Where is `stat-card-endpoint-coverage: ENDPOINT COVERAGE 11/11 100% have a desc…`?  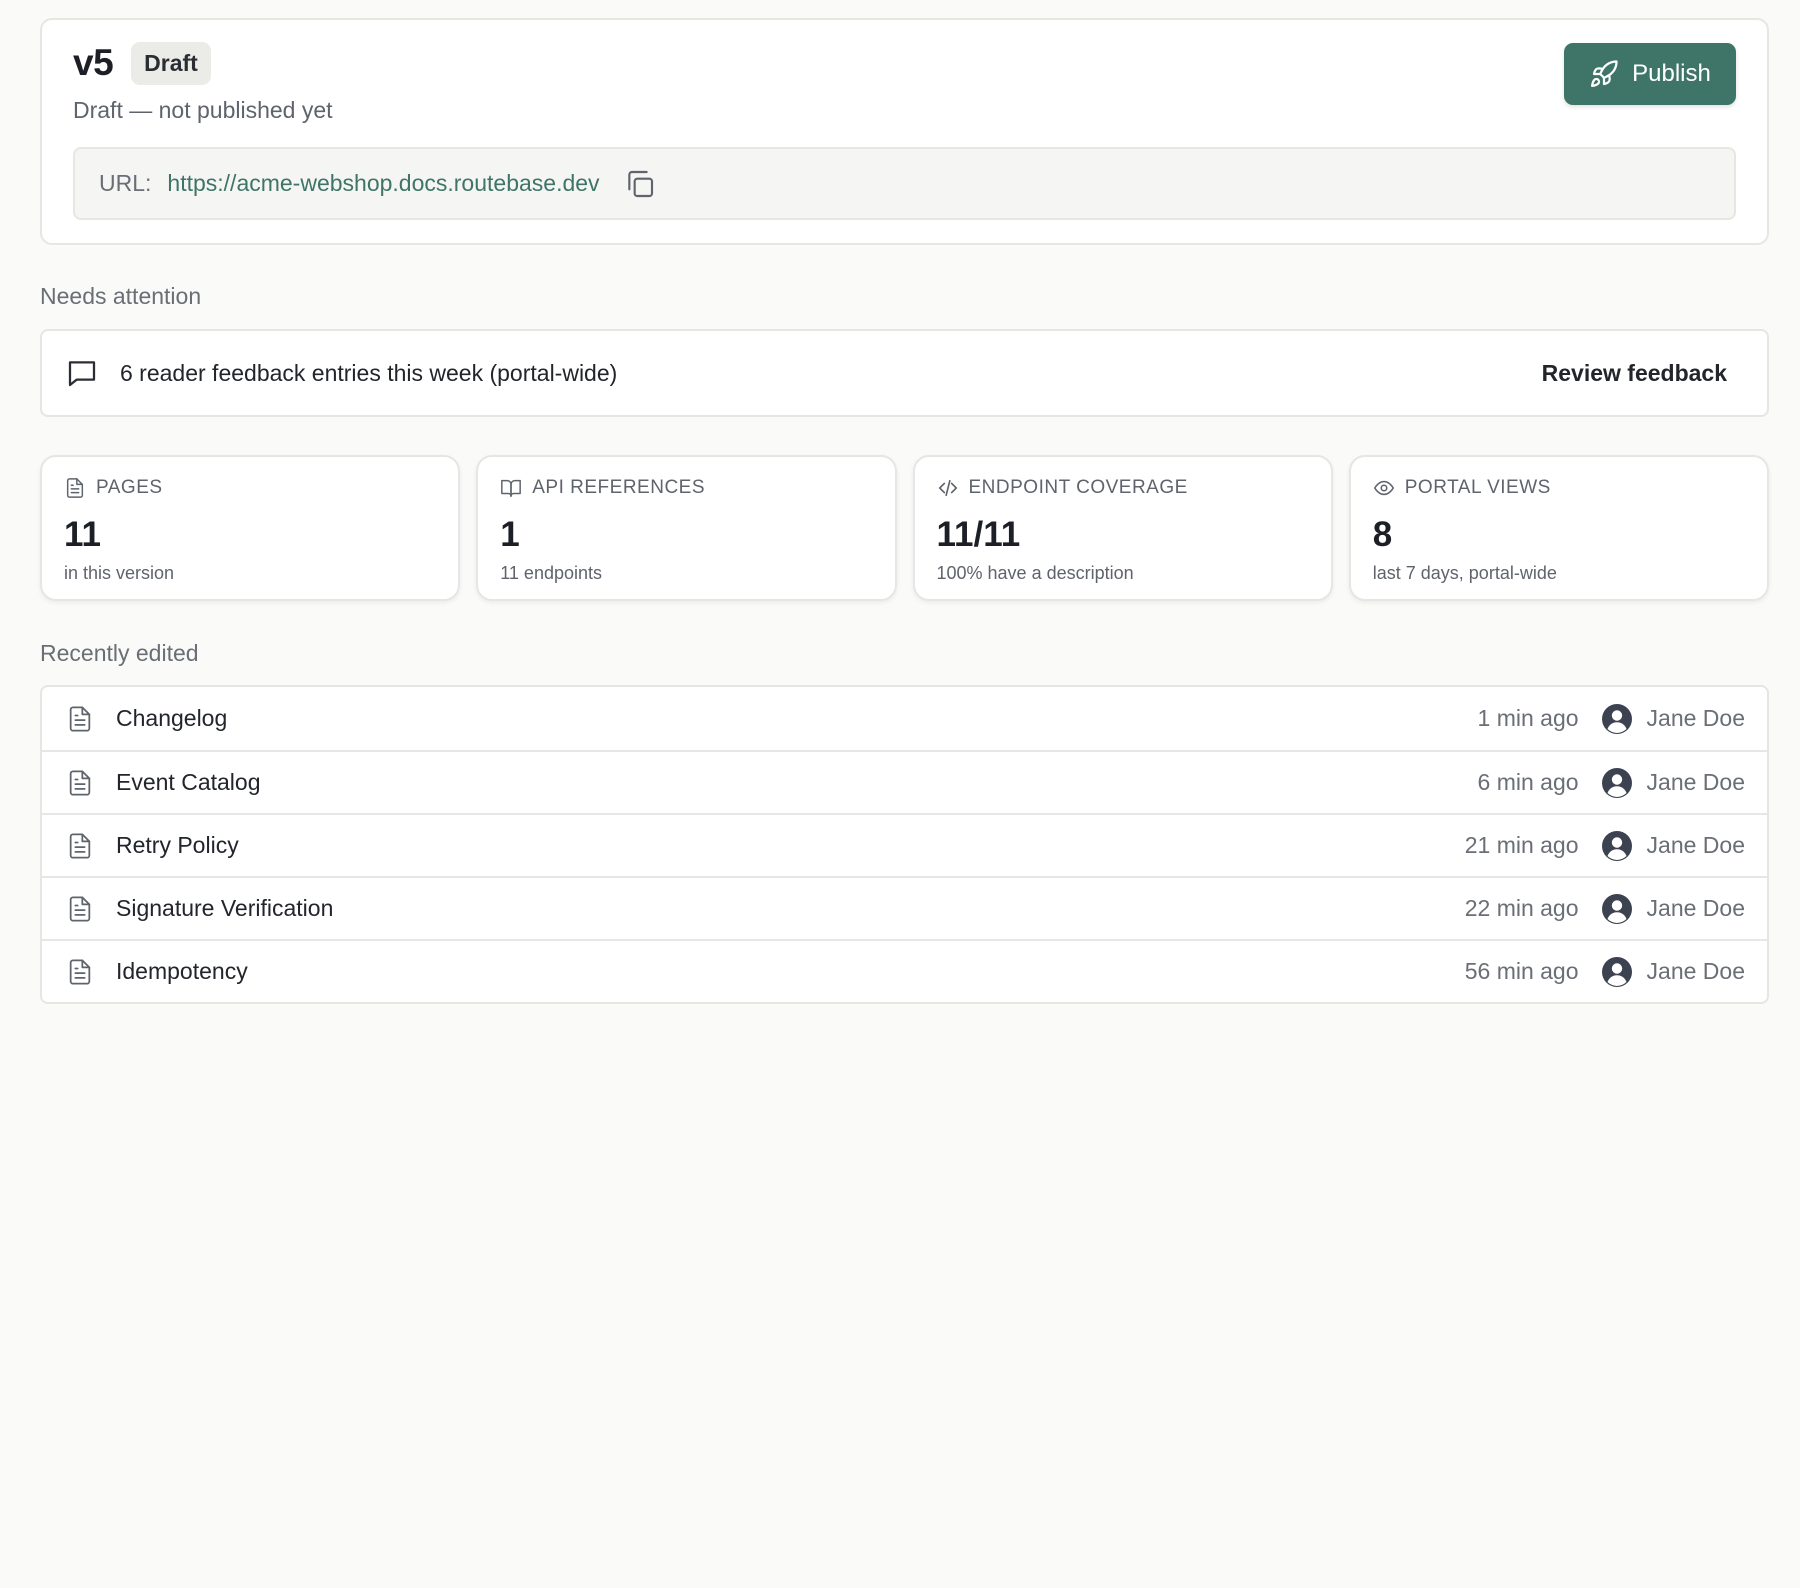 stat-card-endpoint-coverage: ENDPOINT COVERAGE 11/11 100% have a desc… is located at coordinates (1122, 528).